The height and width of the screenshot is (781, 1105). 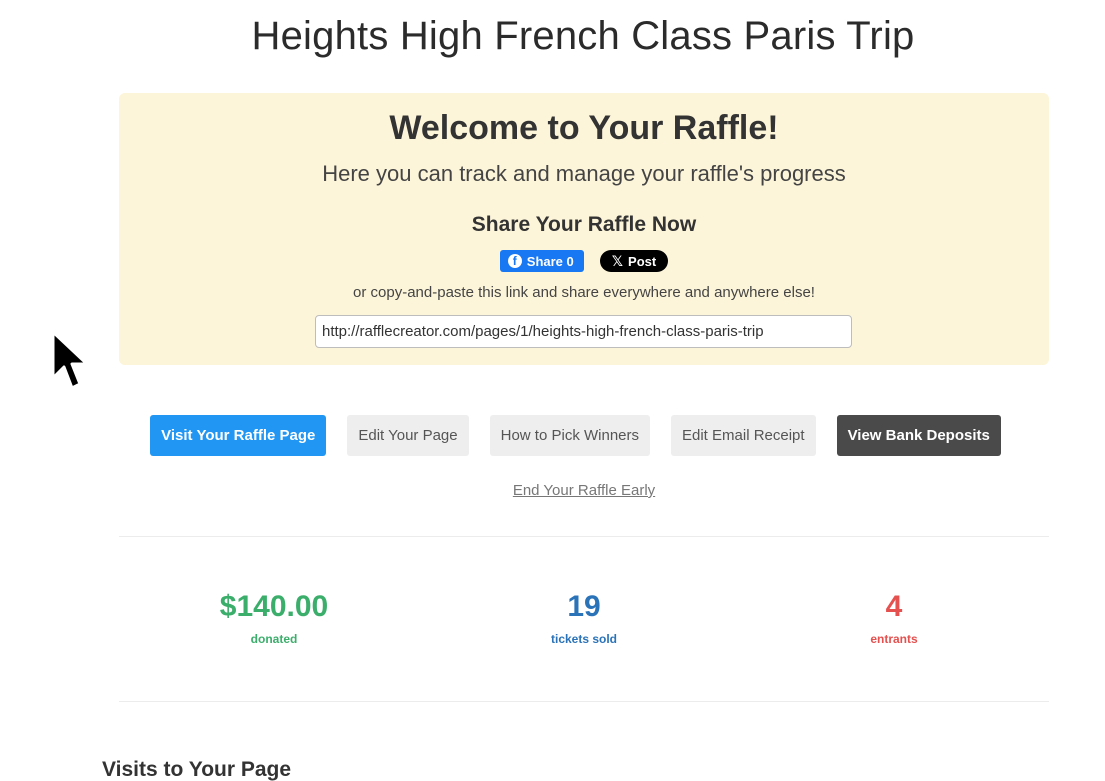 I want to click on welcome-heading: Welcome to Your Raffle!, so click(x=584, y=128).